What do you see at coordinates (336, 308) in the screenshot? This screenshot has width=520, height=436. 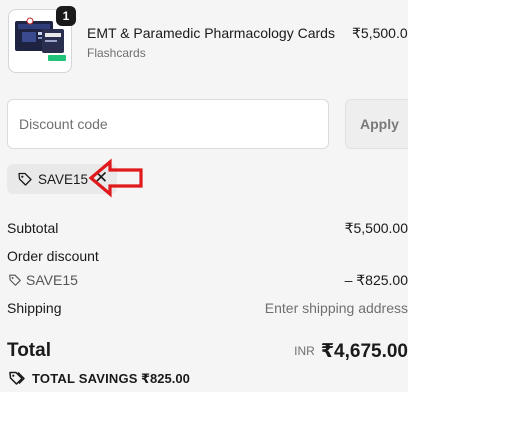 I see `shipping-value: Enter shipping address` at bounding box center [336, 308].